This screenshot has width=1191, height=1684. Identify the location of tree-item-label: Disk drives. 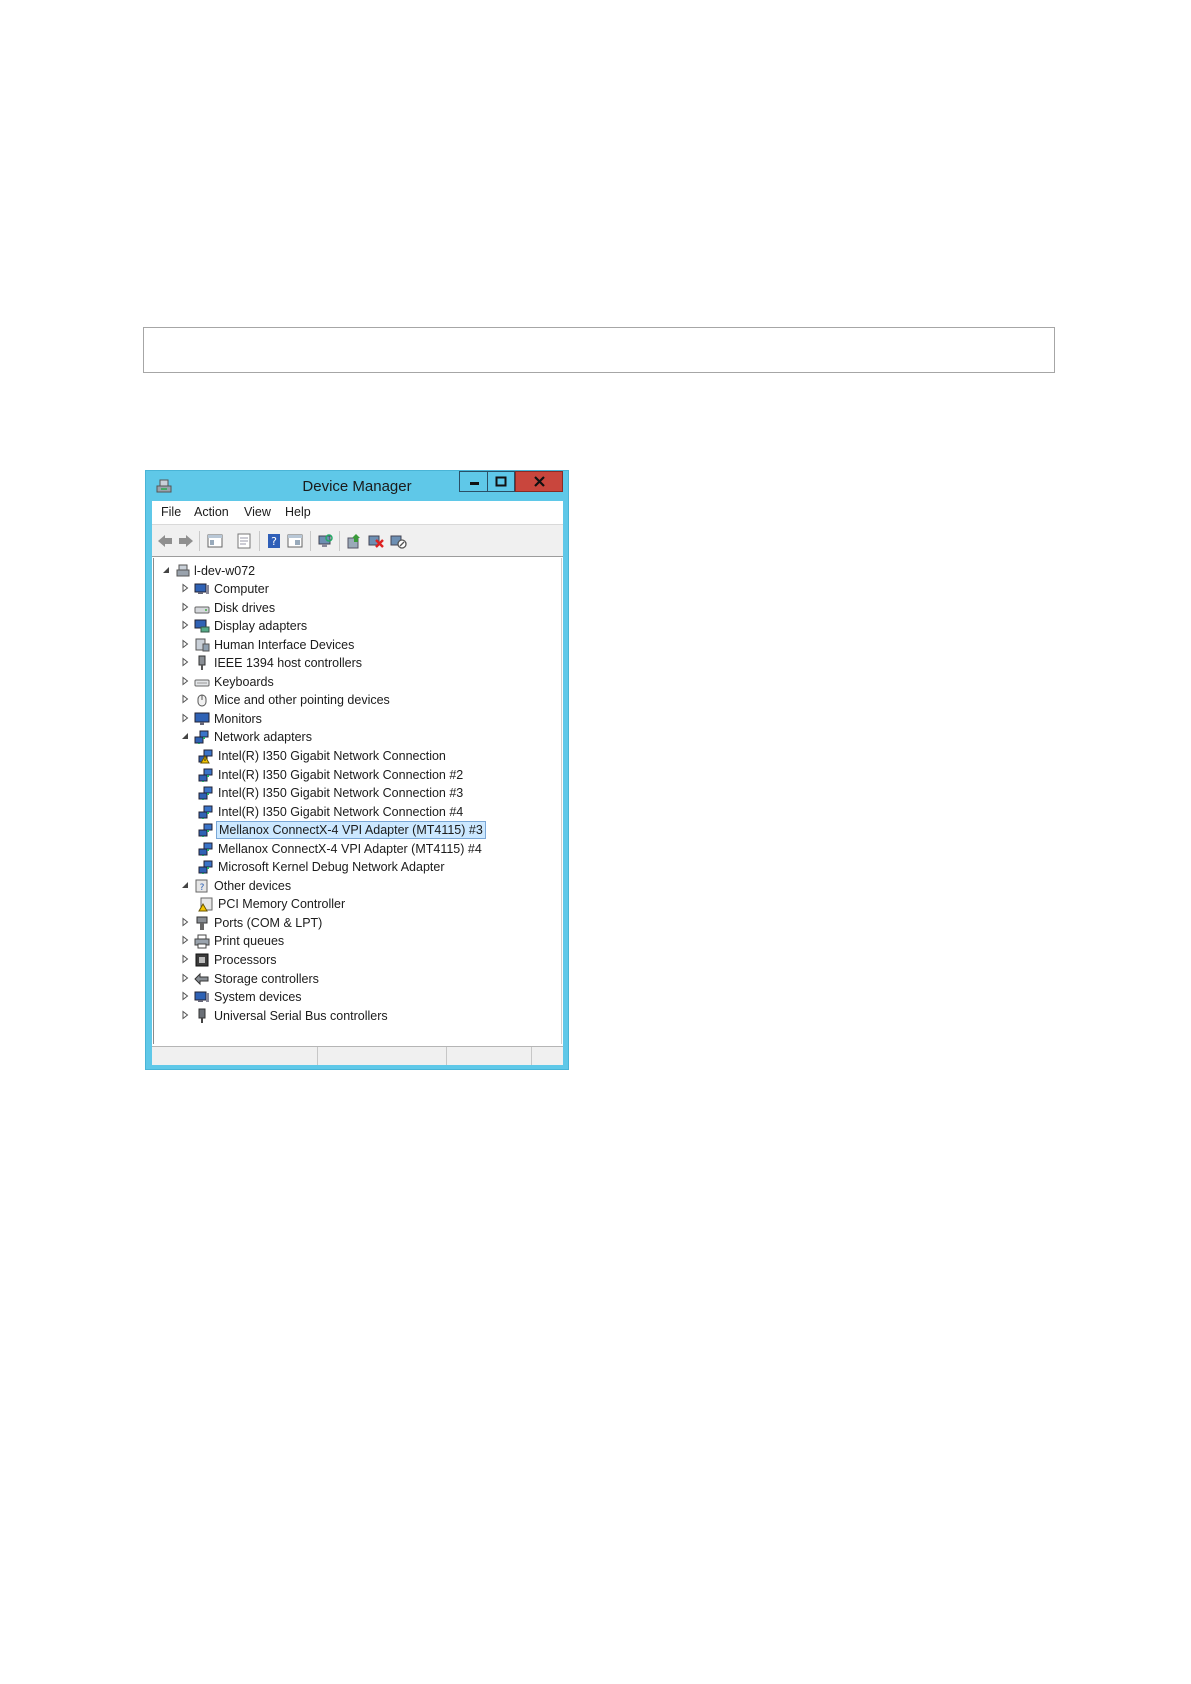
(245, 607).